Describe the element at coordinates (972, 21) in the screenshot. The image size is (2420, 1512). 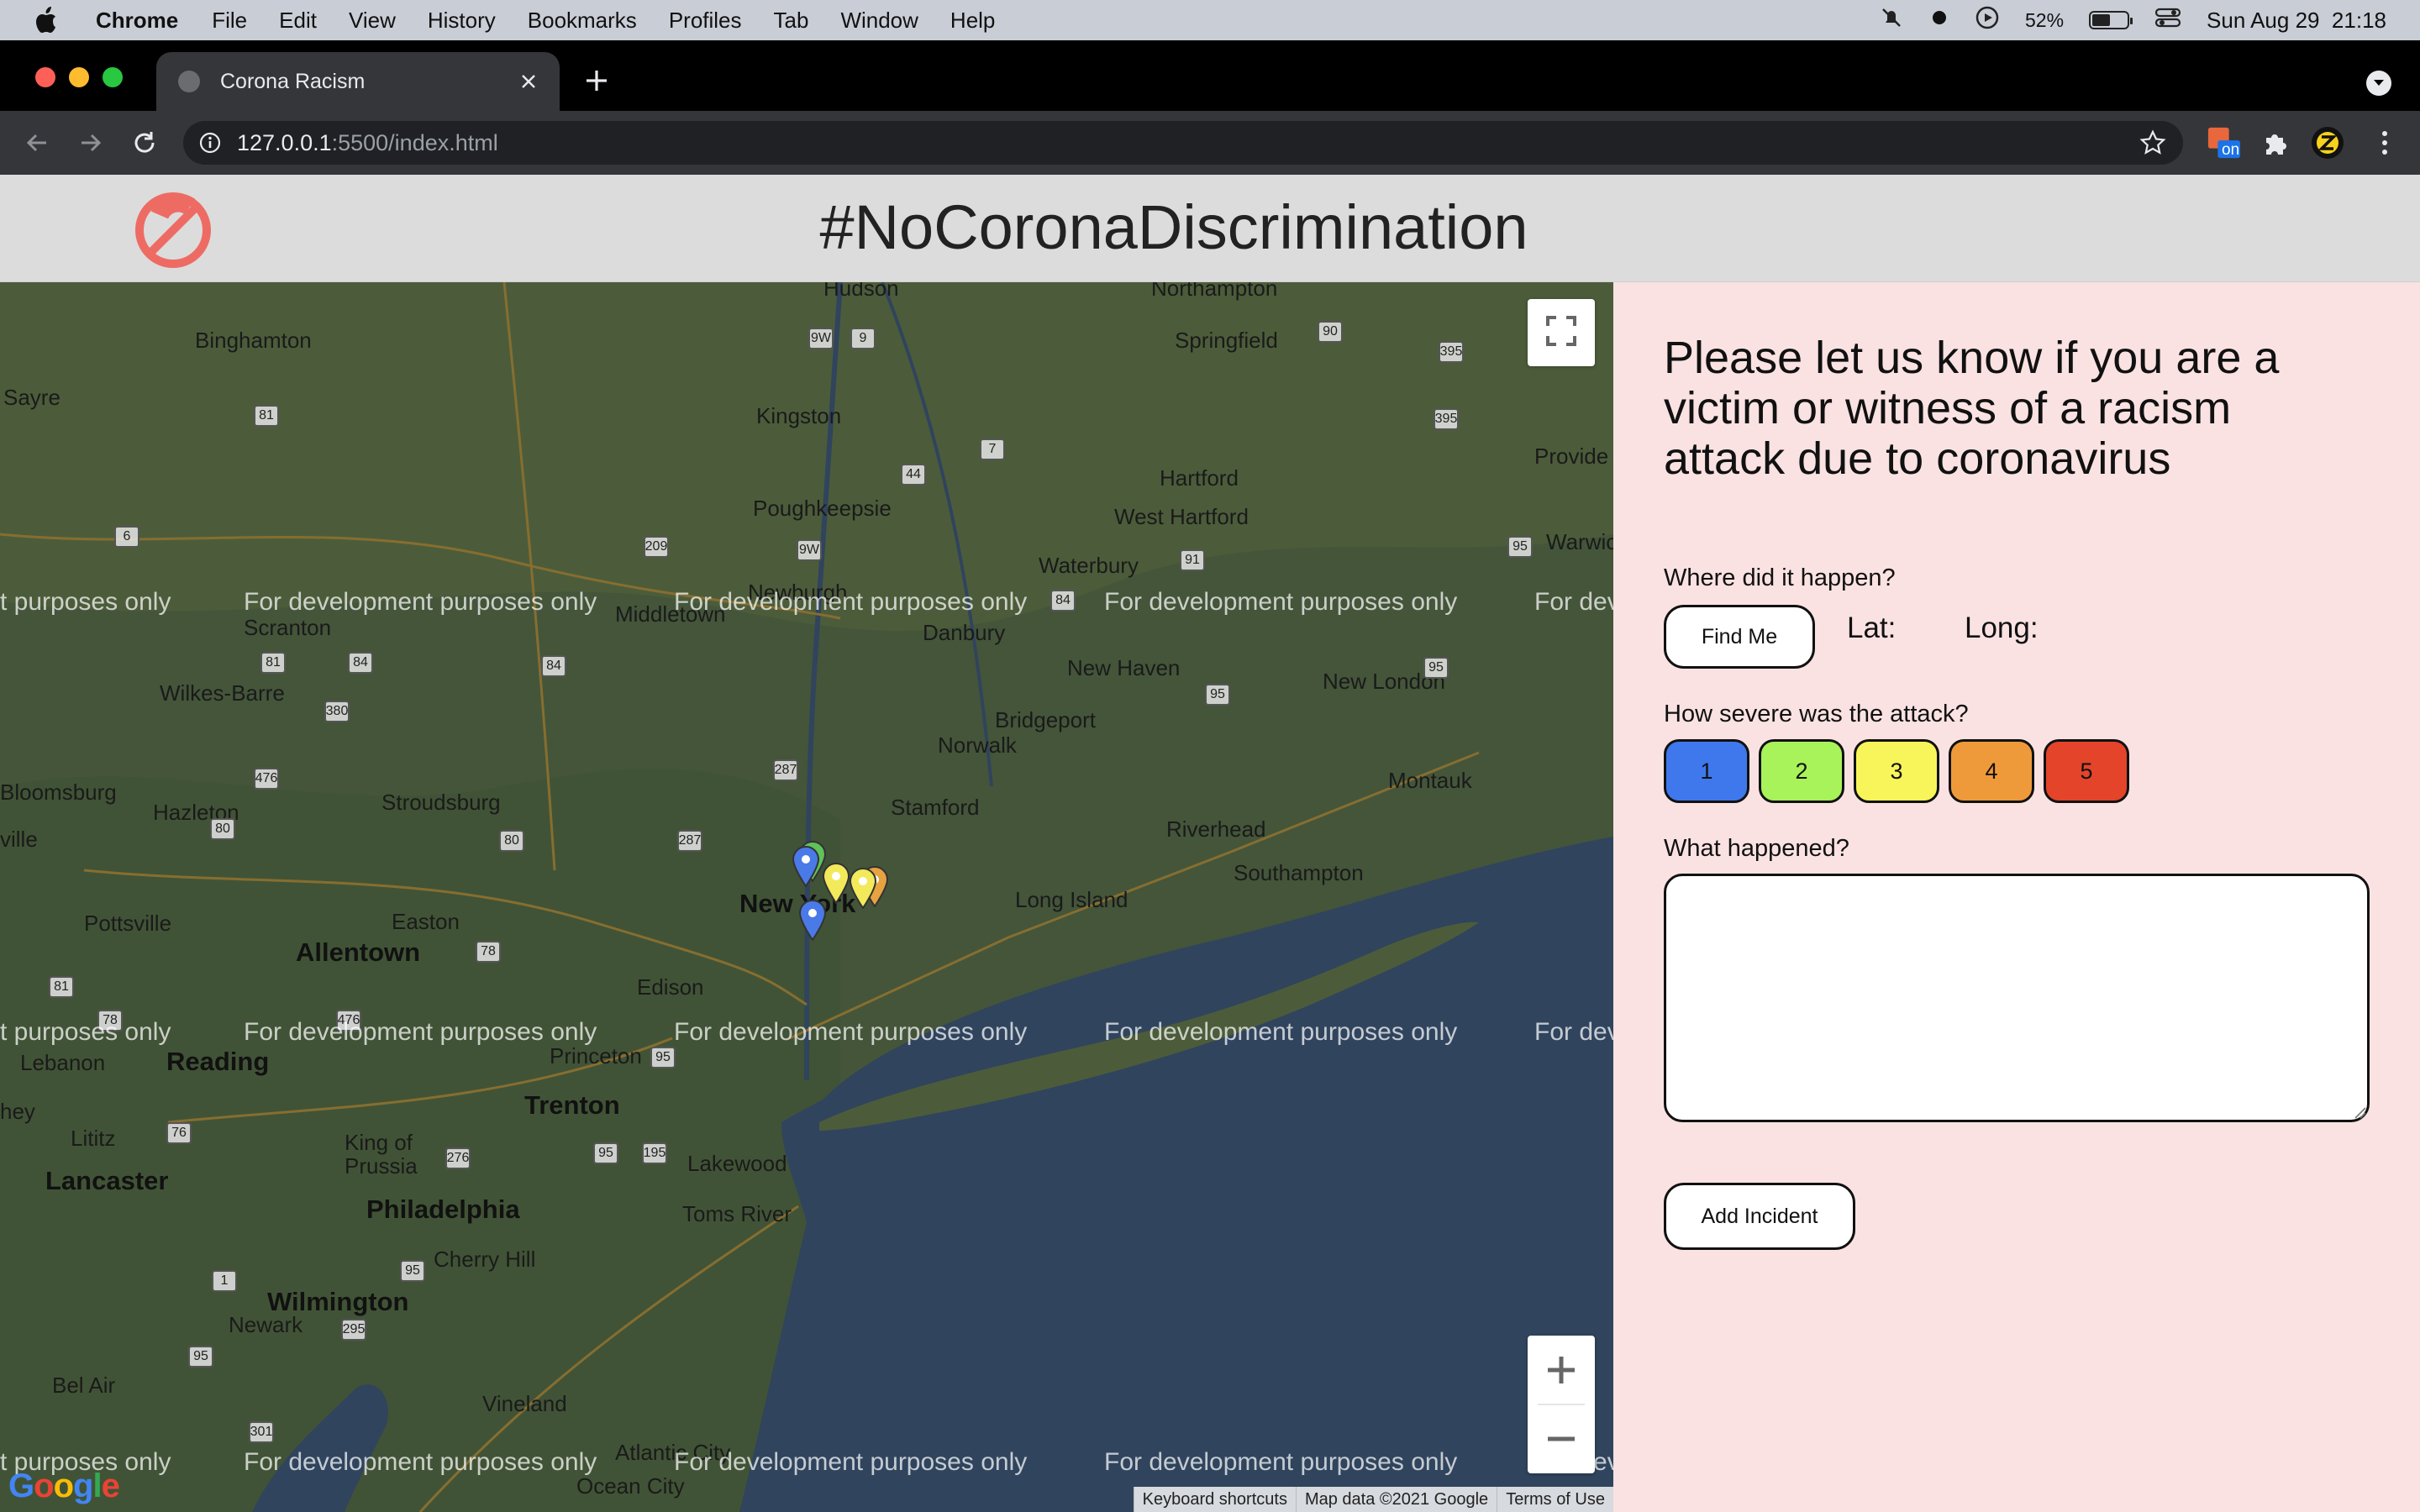
I see `menu-help: Help` at that location.